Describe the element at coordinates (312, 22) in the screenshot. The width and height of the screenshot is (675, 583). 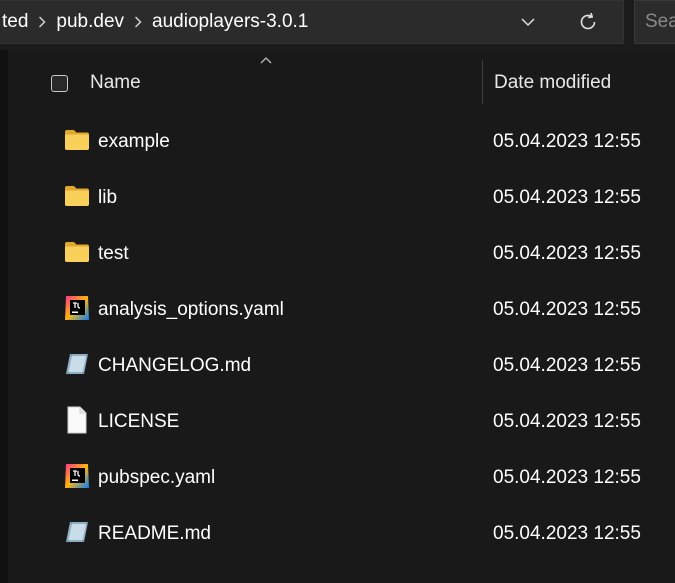
I see `address-bar: ted pub.dev audioplayers-3.0.1` at that location.